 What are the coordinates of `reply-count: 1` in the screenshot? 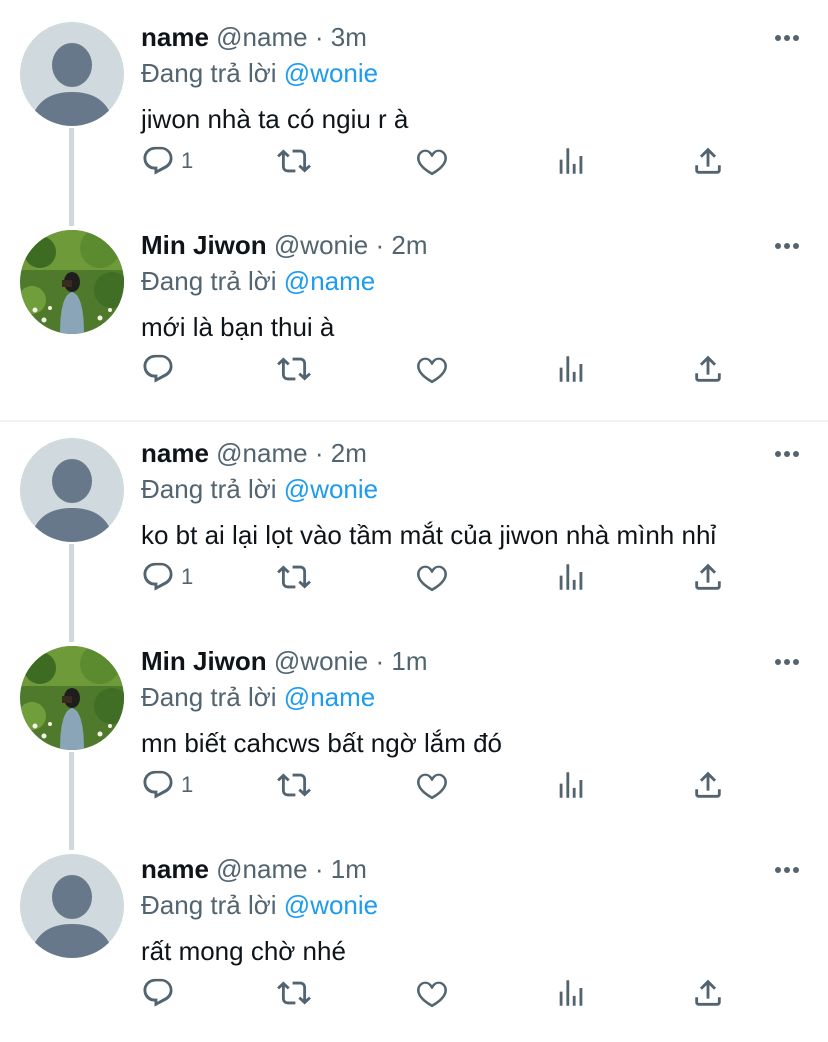 It's located at (187, 784).